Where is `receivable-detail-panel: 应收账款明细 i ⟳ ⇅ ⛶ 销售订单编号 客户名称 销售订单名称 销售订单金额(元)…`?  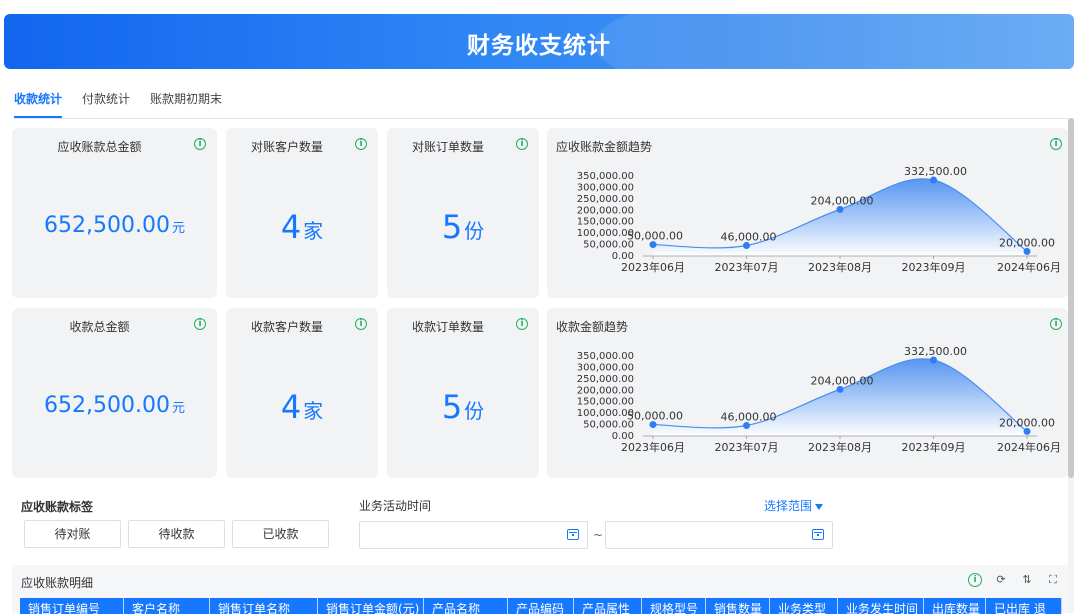
receivable-detail-panel: 应收账款明细 i ⟳ ⇅ ⛶ 销售订单编号 客户名称 销售订单名称 销售订单金额(元)… is located at coordinates (540, 589).